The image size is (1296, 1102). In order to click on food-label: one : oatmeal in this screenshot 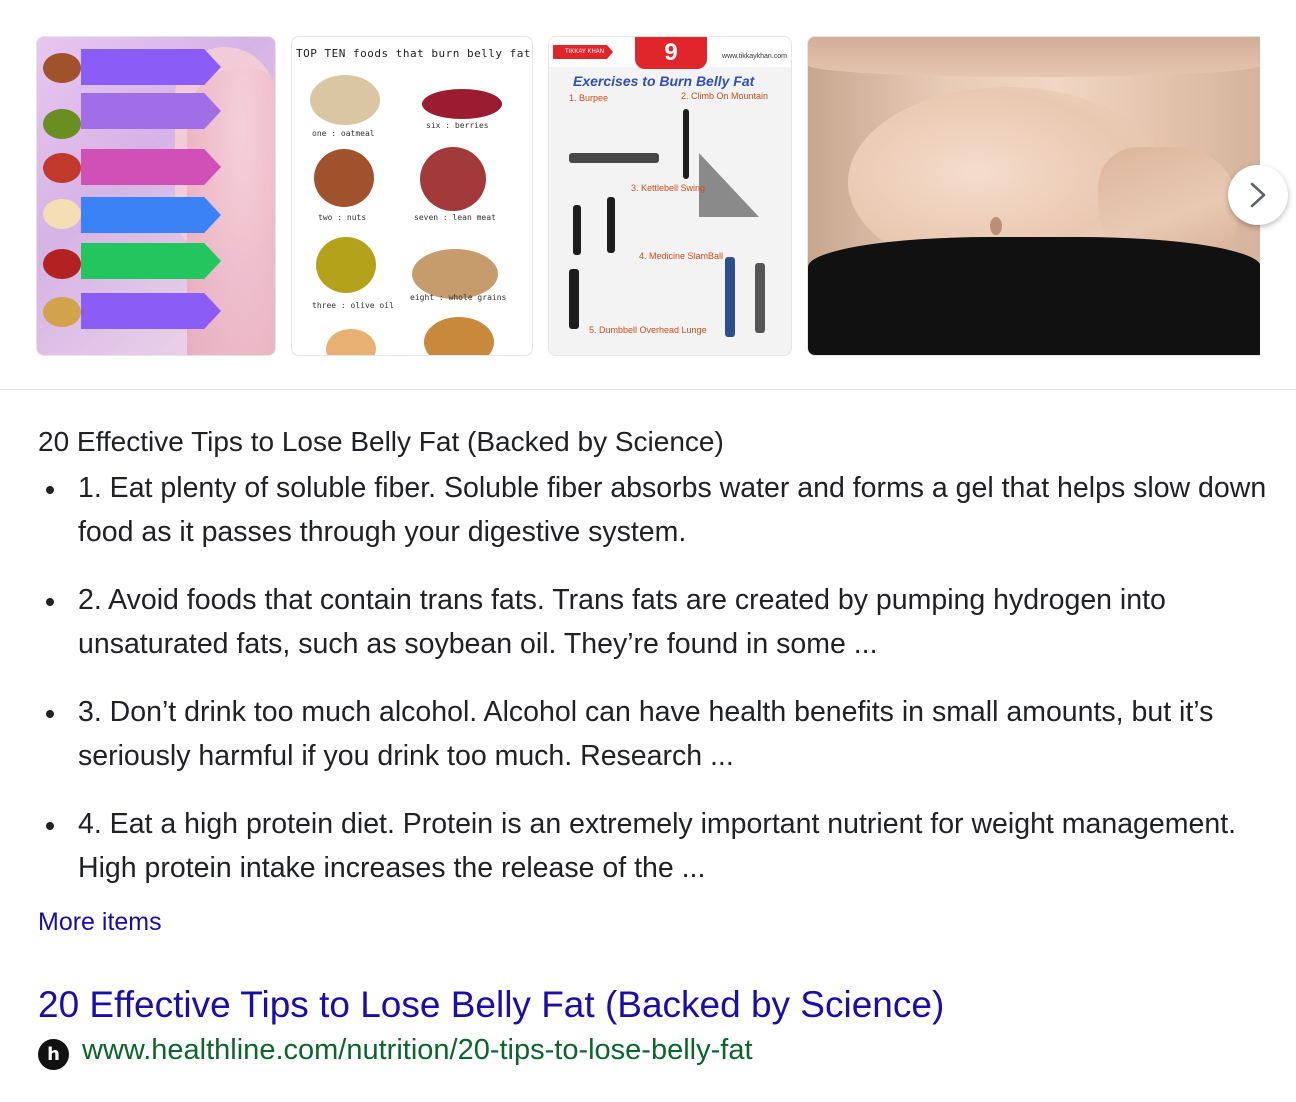, I will do `click(343, 133)`.